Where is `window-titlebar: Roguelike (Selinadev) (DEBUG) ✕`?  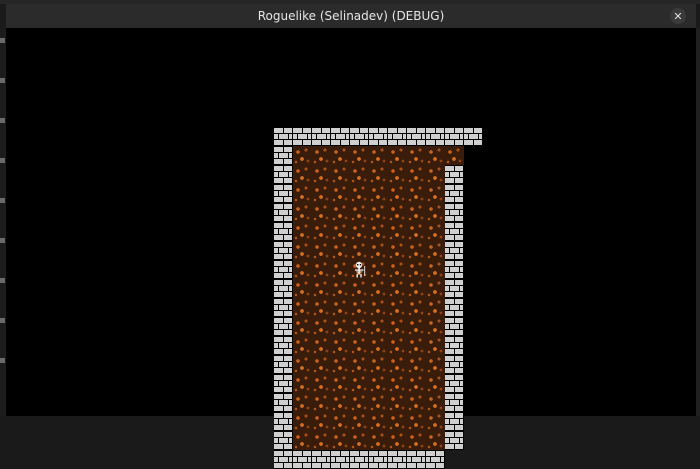 window-titlebar: Roguelike (Selinadev) (DEBUG) ✕ is located at coordinates (351, 16).